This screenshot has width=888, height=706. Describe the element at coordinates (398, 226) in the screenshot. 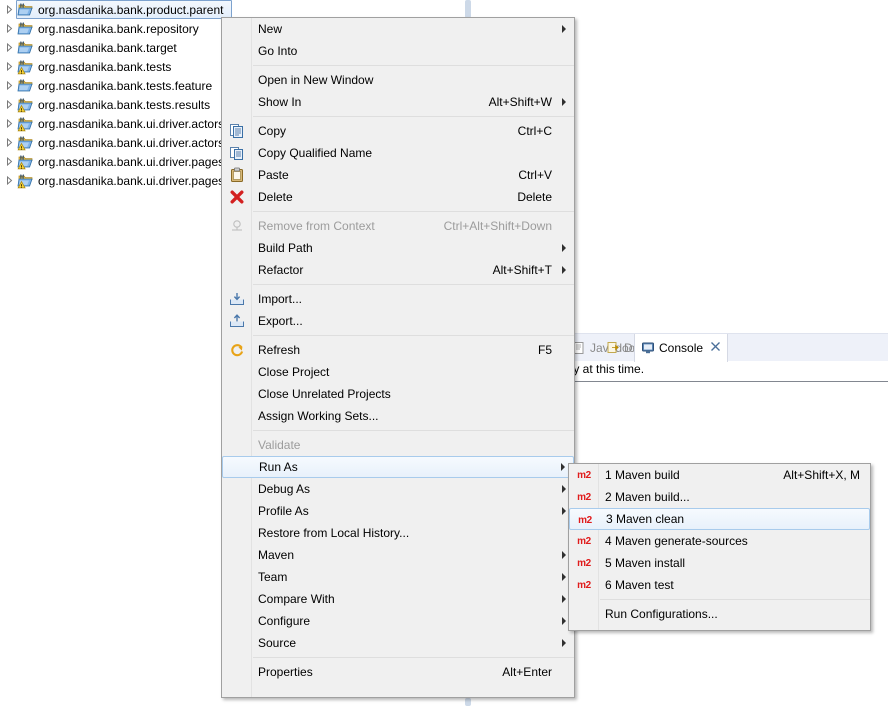

I see `menu-item-remove-from-context: Remove from Context Ctrl+Alt+Shift+Down` at that location.